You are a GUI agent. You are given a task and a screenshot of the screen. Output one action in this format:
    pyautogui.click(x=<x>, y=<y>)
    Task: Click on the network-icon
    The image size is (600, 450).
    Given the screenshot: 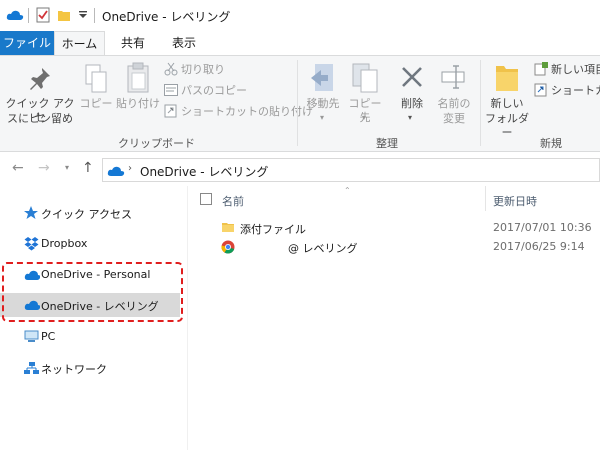 What is the action you would take?
    pyautogui.click(x=31, y=368)
    